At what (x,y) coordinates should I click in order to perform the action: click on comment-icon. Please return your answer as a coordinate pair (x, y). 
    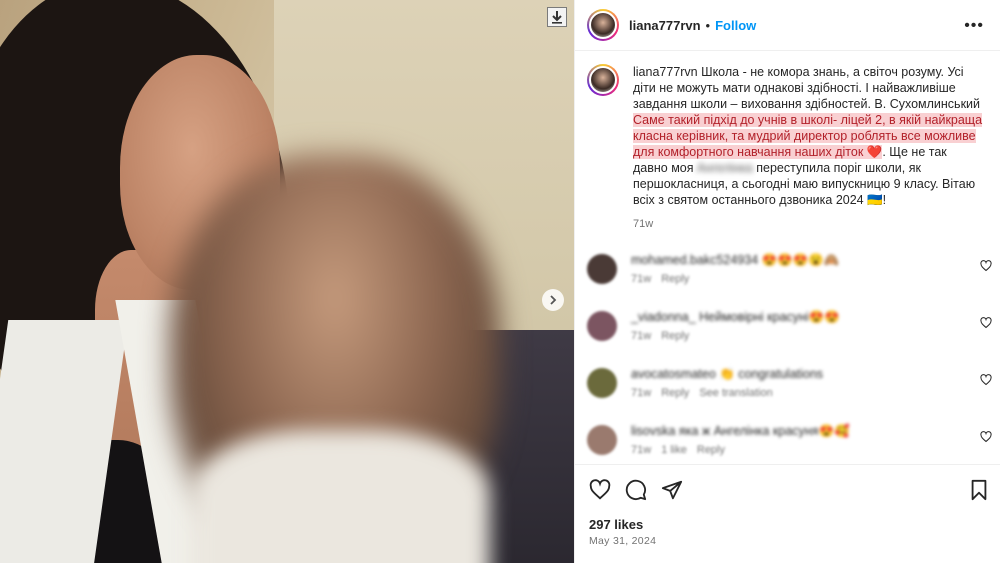
    Looking at the image, I should click on (636, 490).